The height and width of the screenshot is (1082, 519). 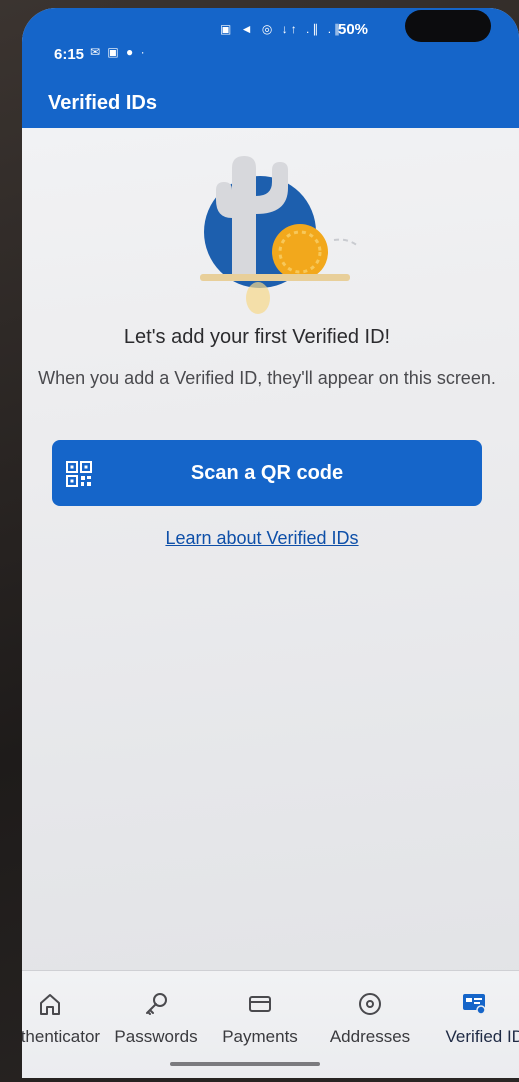 I want to click on nav-label-verified-ids: Verified IDs, so click(x=482, y=1036).